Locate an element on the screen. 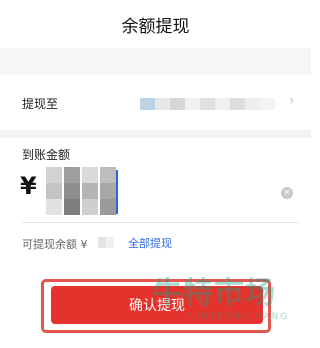 The width and height of the screenshot is (320, 348). withdraw-to-label: 提现至 is located at coordinates (40, 104).